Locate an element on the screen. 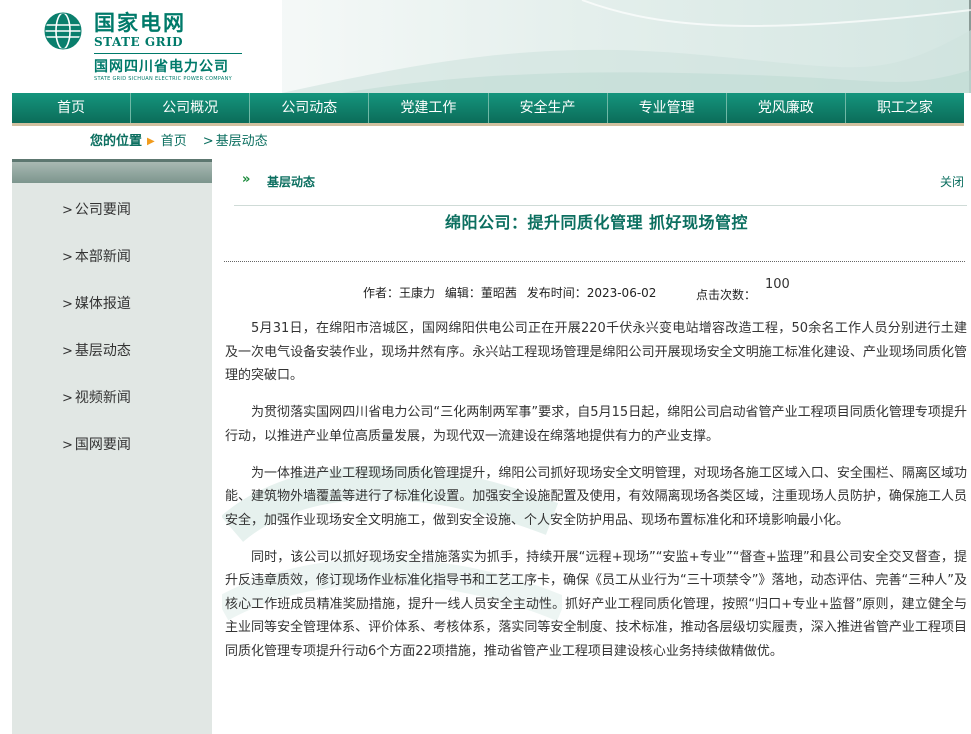 The width and height of the screenshot is (971, 734). sidebar-item-label: 本部新闻 is located at coordinates (102, 257).